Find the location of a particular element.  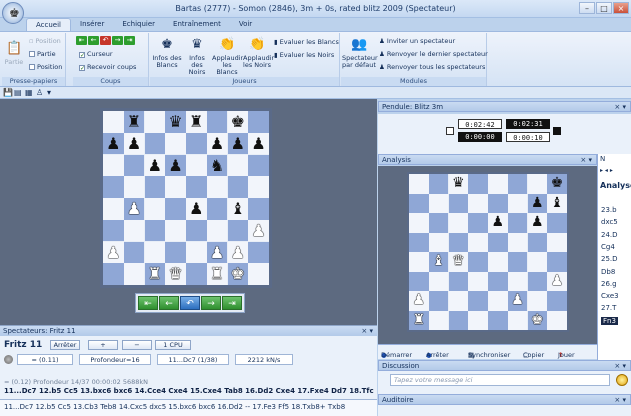

black-queen-icon: ♛ is located at coordinates (458, 183).